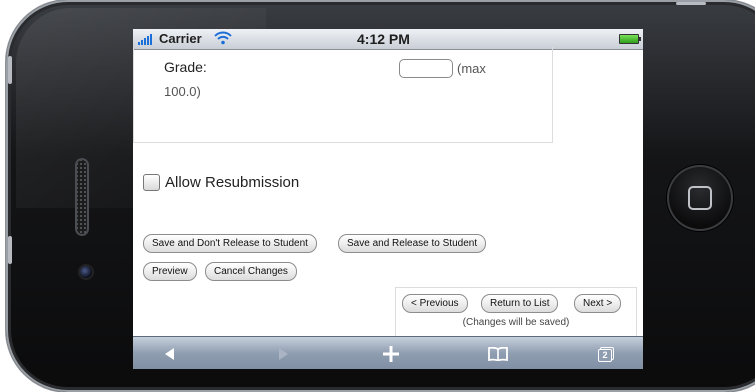 This screenshot has width=755, height=392. I want to click on grade-input, so click(426, 68).